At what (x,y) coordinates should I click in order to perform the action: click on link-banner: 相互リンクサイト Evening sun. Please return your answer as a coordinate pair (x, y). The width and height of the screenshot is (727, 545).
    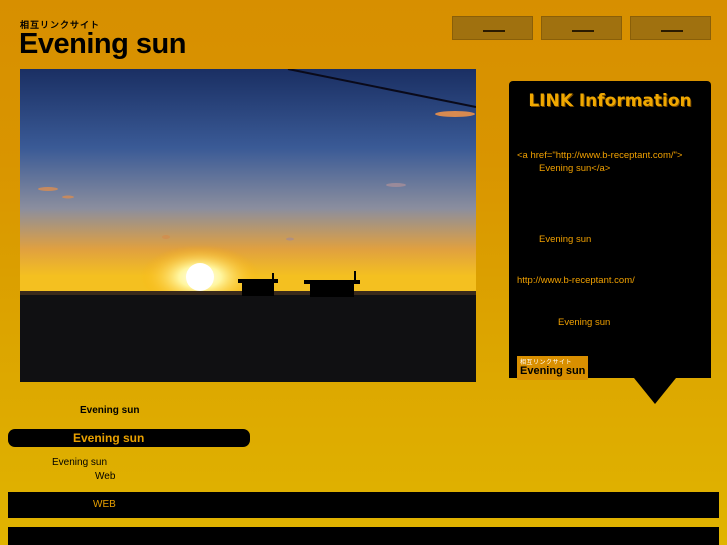
    Looking at the image, I should click on (552, 368).